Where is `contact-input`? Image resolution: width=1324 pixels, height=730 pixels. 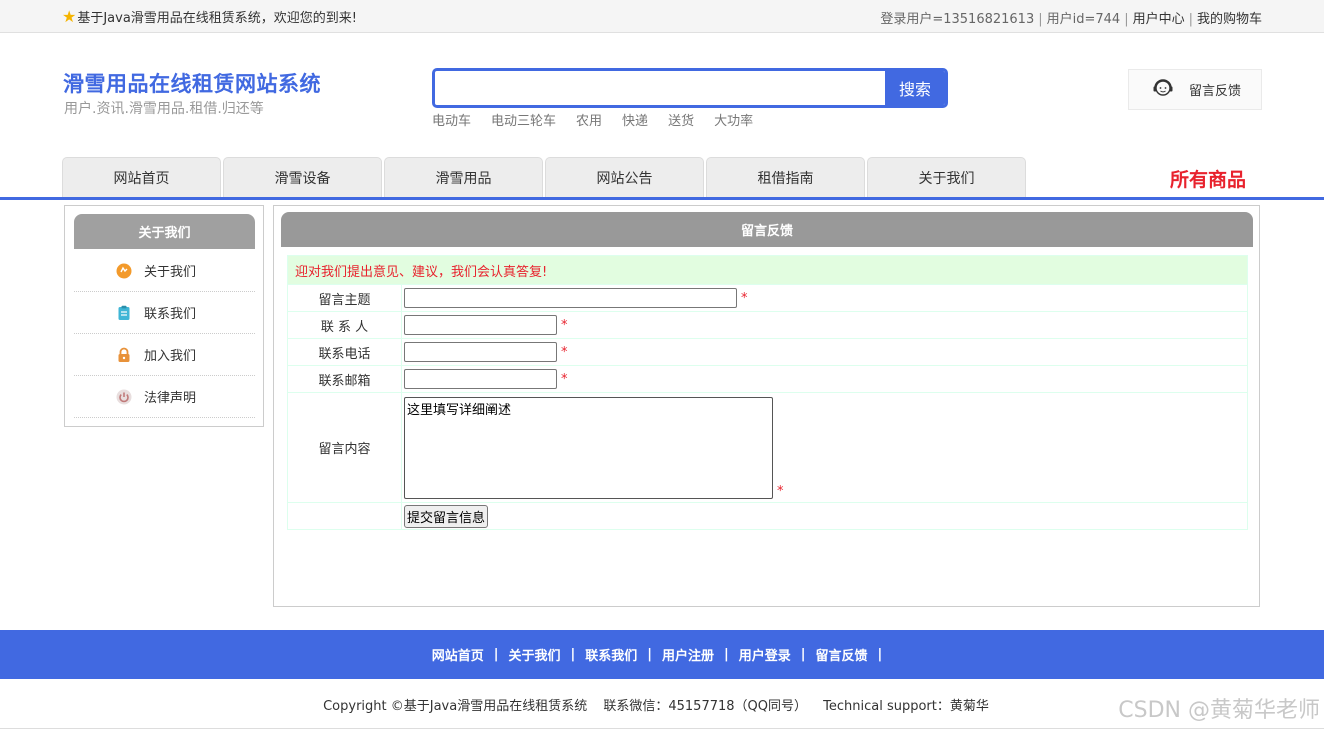 contact-input is located at coordinates (480, 325).